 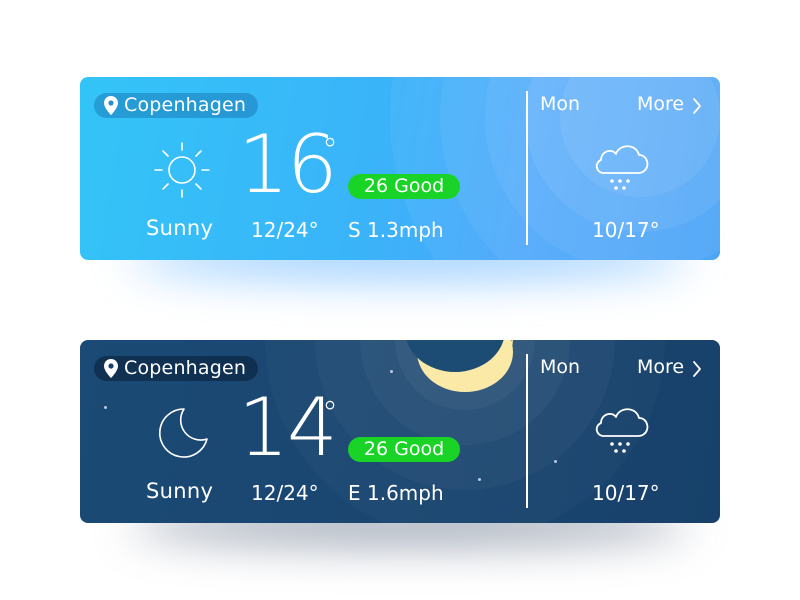 What do you see at coordinates (459, 366) in the screenshot?
I see `crescent-moon-decoration` at bounding box center [459, 366].